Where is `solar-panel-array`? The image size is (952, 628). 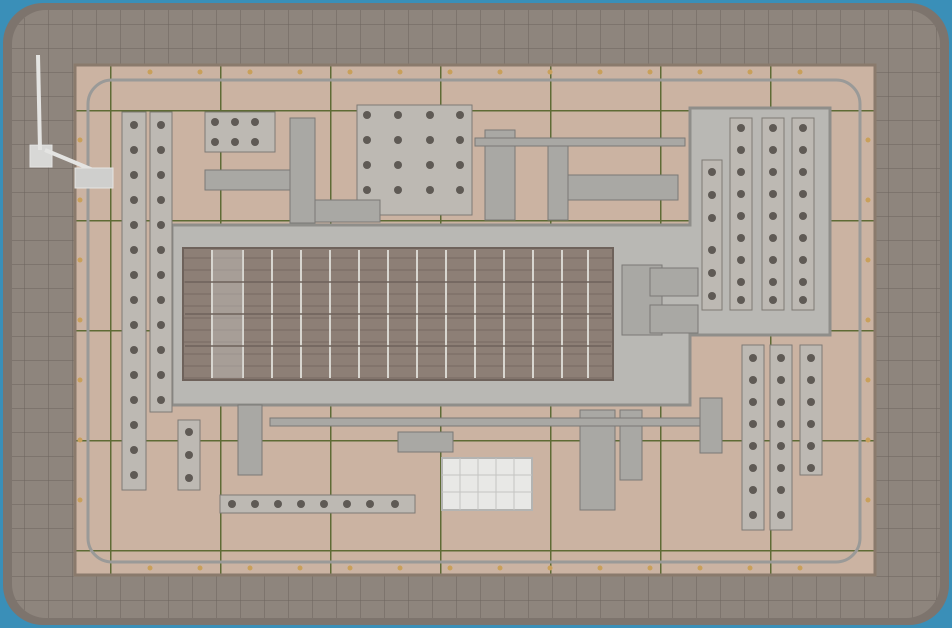 solar-panel-array is located at coordinates (398, 314).